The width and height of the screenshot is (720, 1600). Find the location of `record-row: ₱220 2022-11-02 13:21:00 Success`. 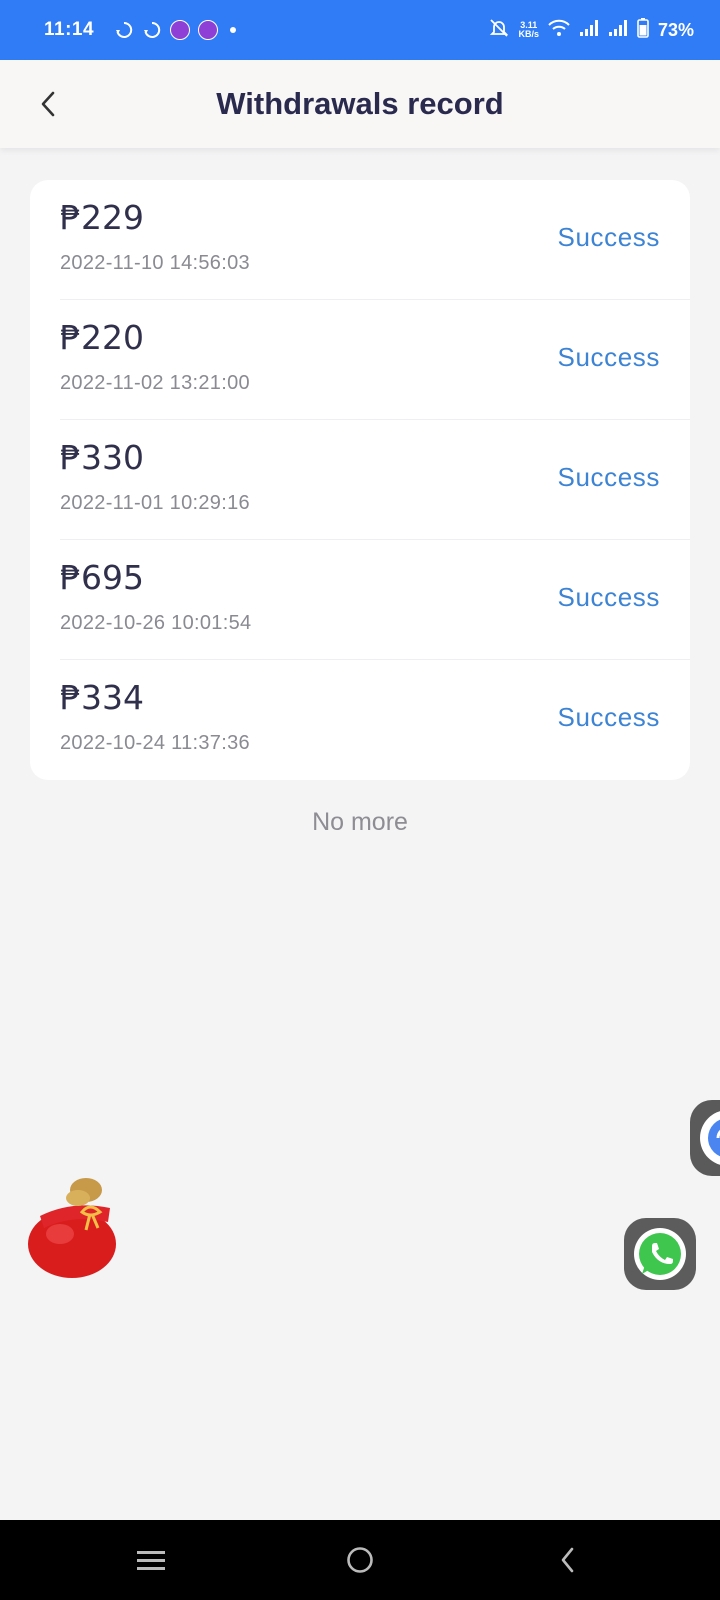

record-row: ₱220 2022-11-02 13:21:00 Success is located at coordinates (375, 360).